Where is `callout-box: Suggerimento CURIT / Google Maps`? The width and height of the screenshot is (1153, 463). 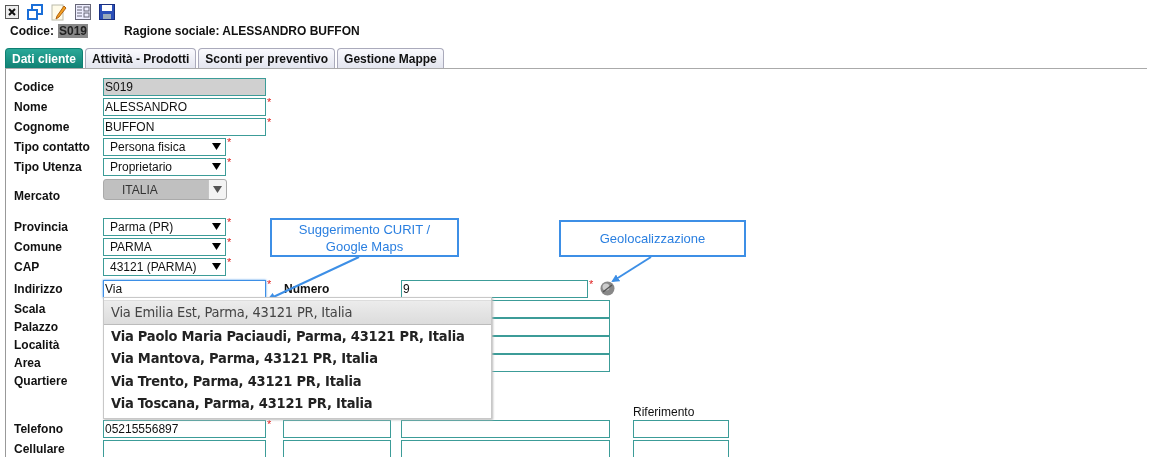
callout-box: Suggerimento CURIT / Google Maps is located at coordinates (364, 237).